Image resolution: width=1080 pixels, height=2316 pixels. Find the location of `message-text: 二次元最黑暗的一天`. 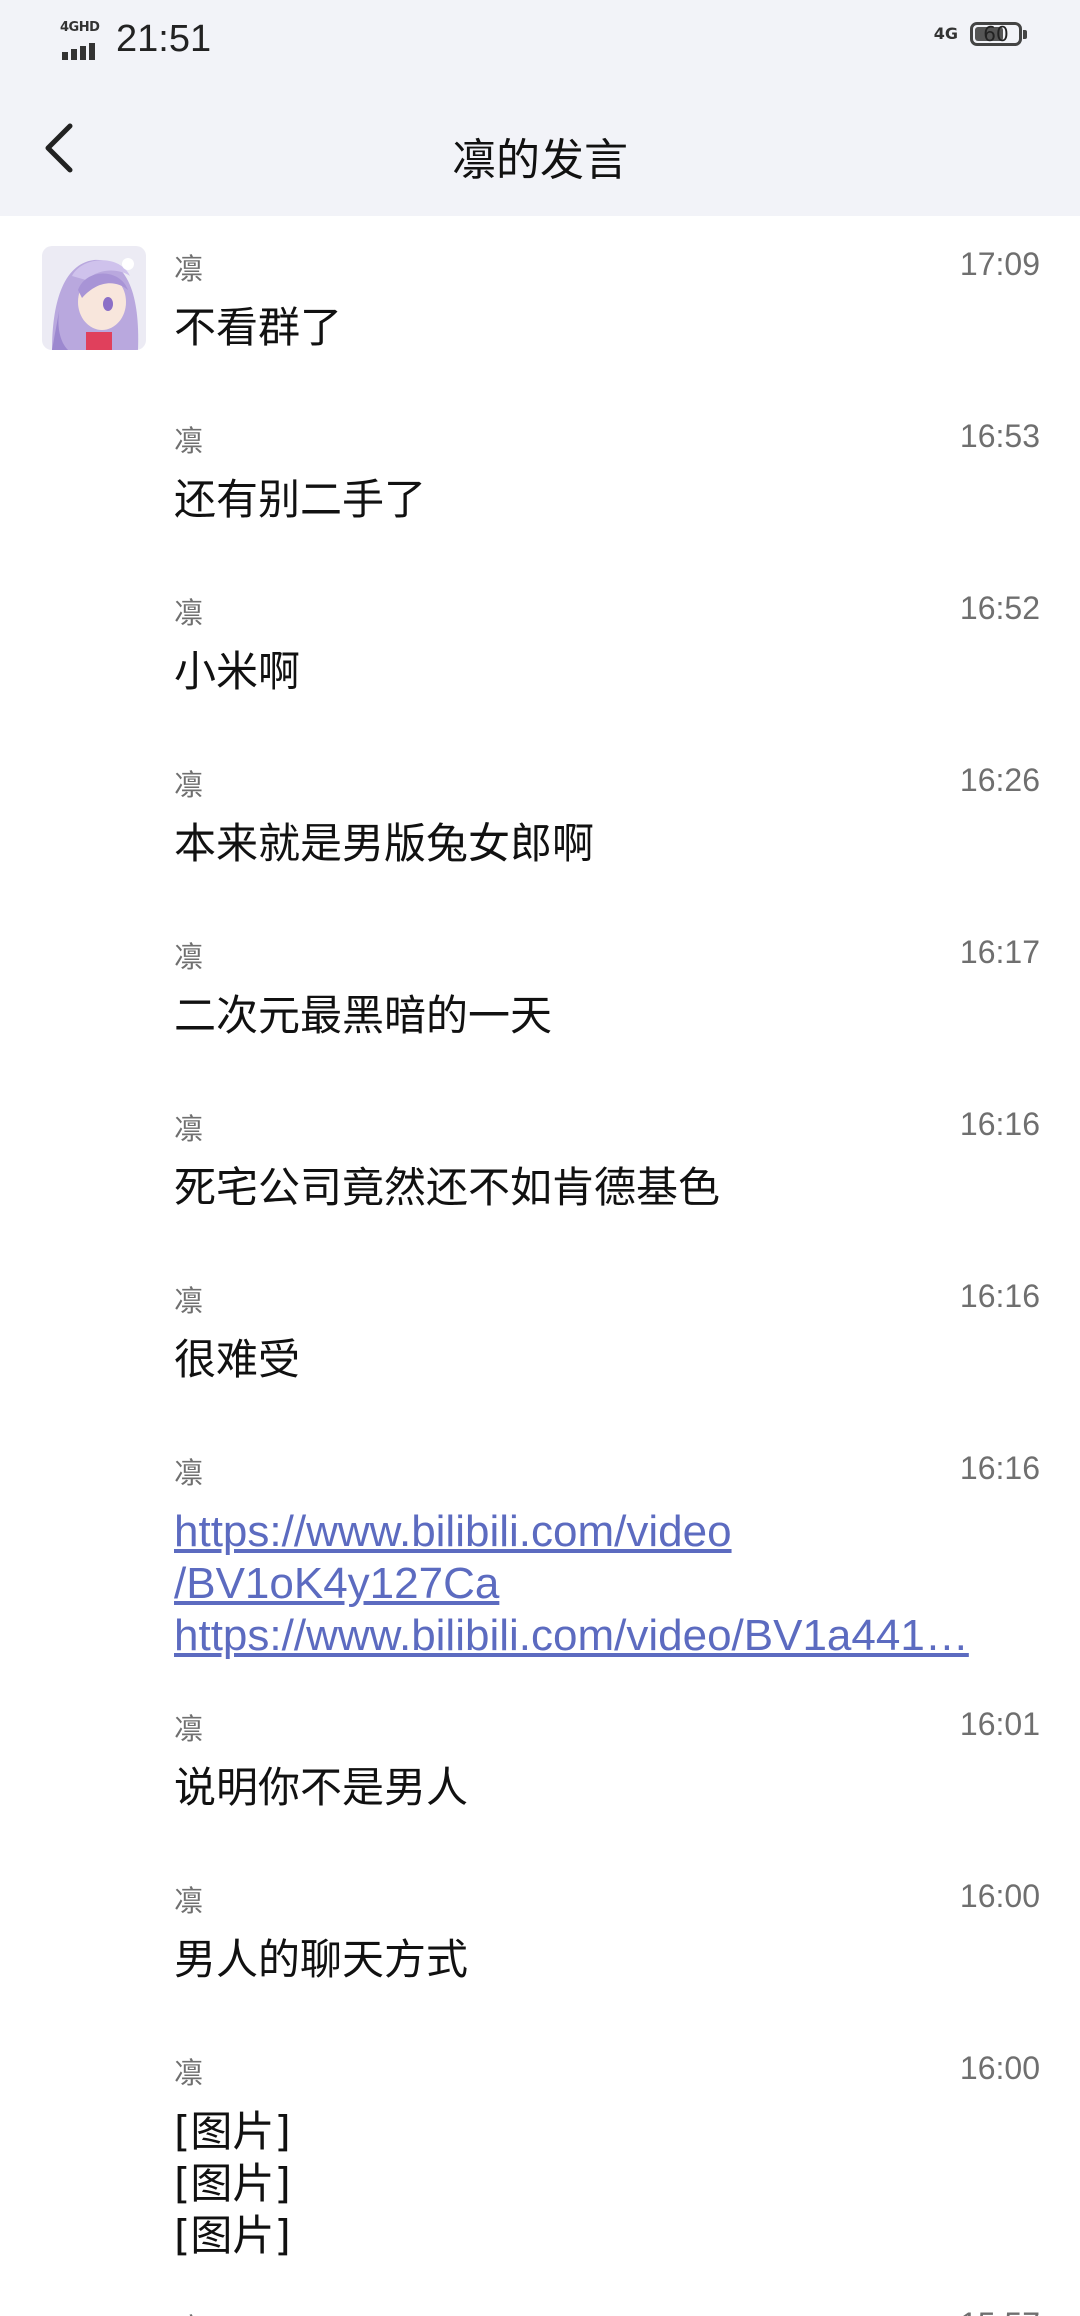

message-text: 二次元最黑暗的一天 is located at coordinates (363, 1015).